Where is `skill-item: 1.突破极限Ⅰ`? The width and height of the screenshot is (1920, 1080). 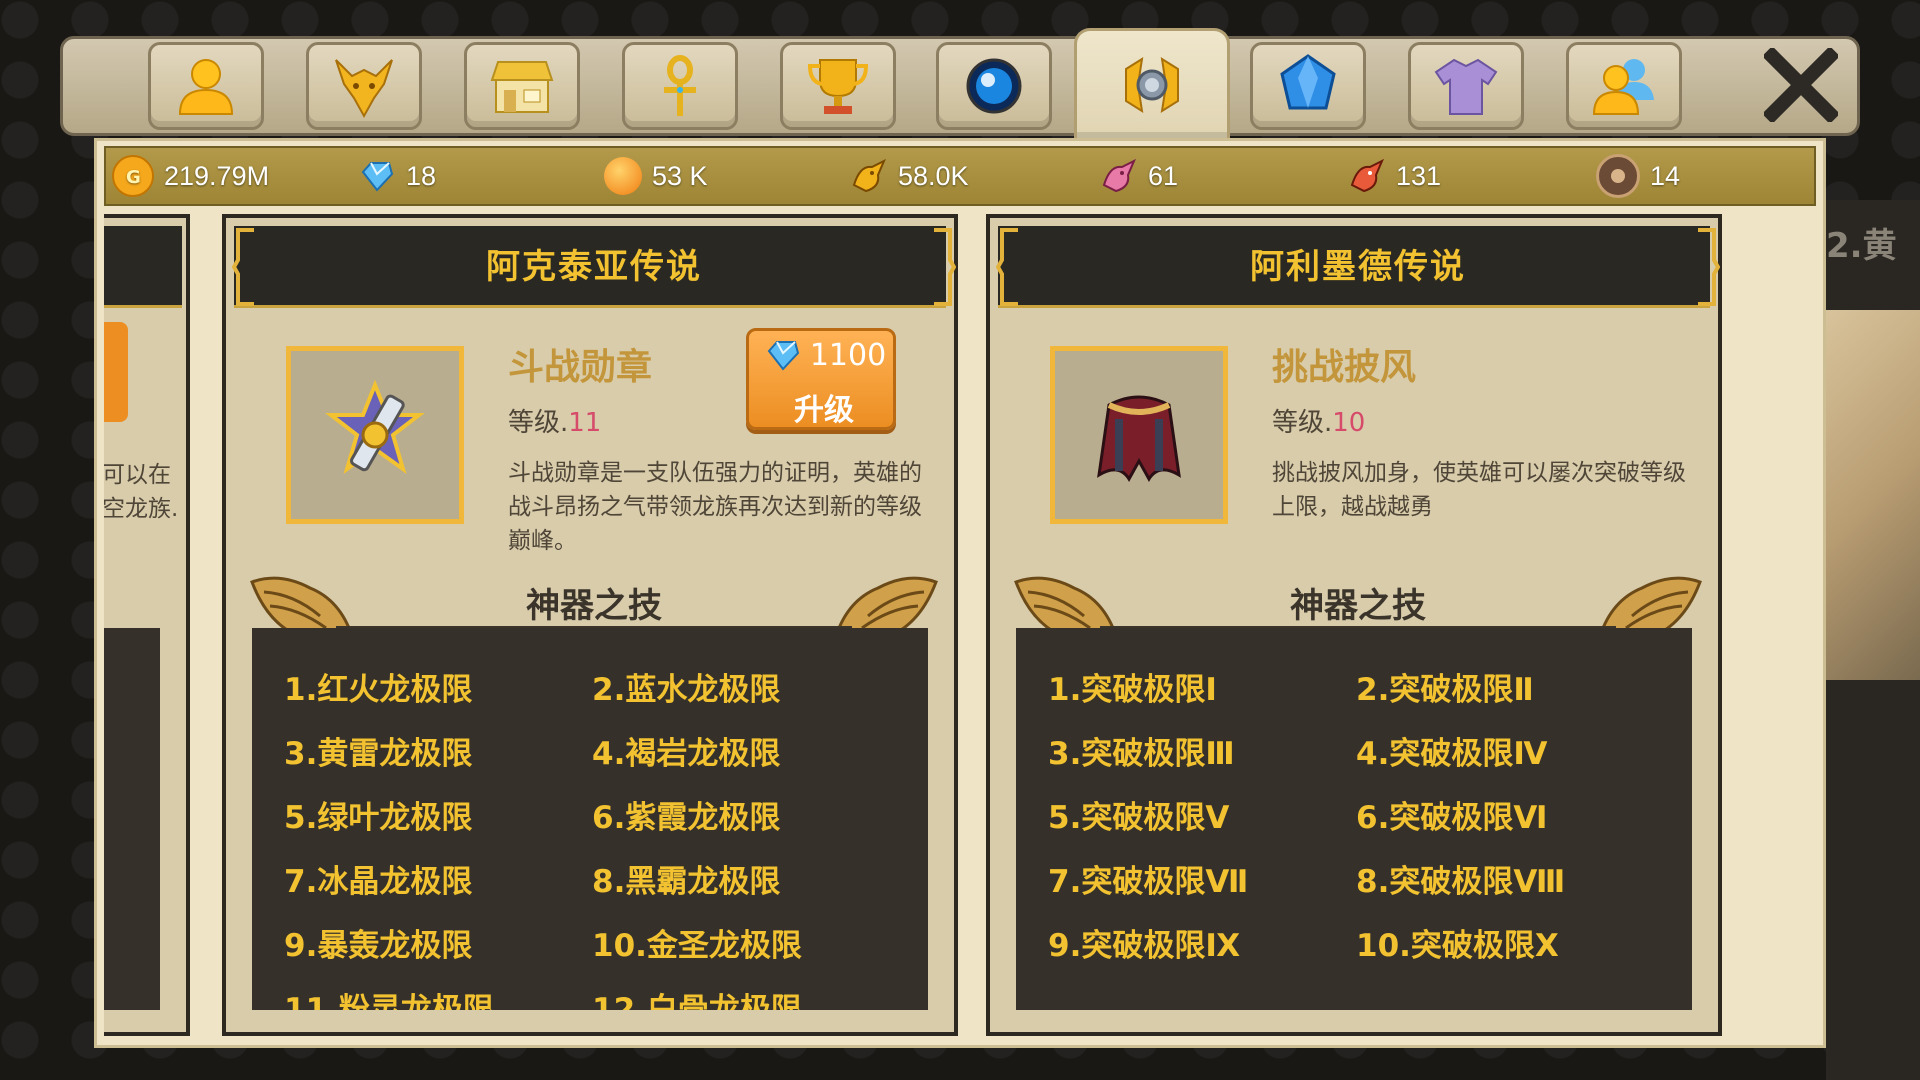
skill-item: 1.突破极限Ⅰ is located at coordinates (1132, 690).